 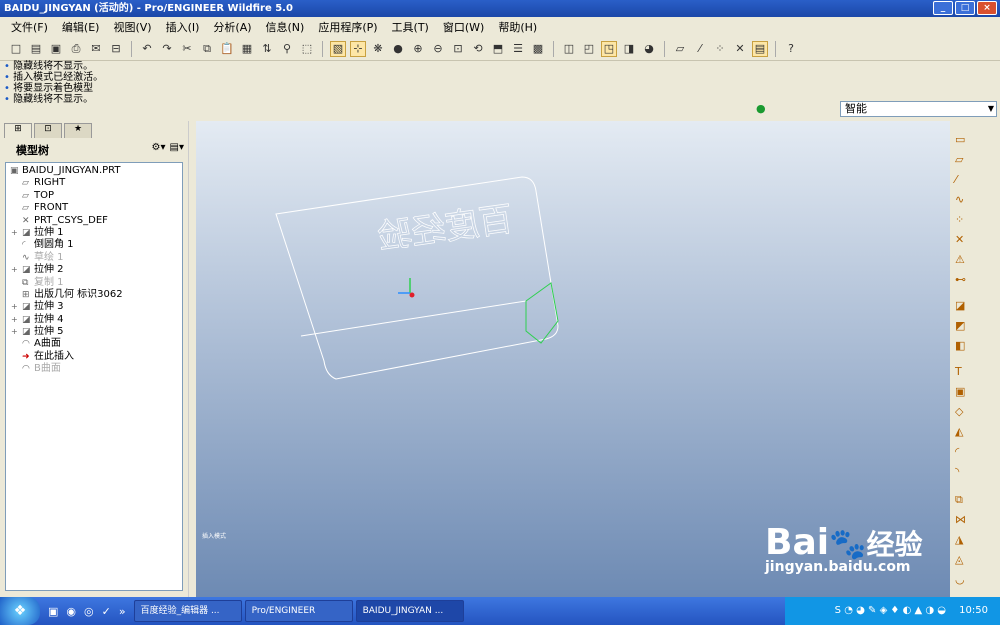 I want to click on tree-node: ◜ 倒圆角 1, so click(x=94, y=245).